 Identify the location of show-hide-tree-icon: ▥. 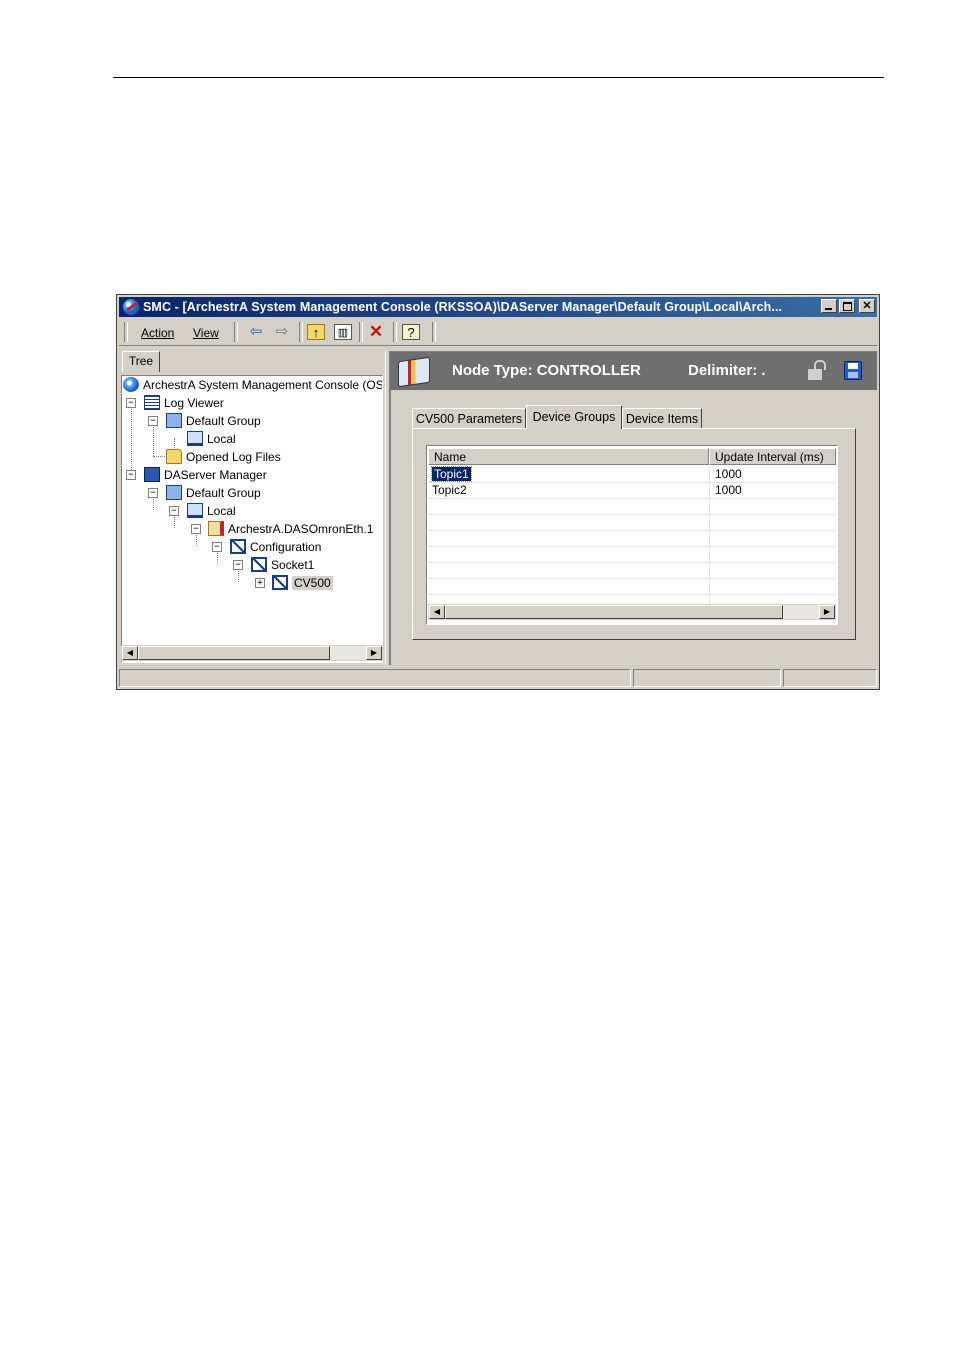
(343, 332).